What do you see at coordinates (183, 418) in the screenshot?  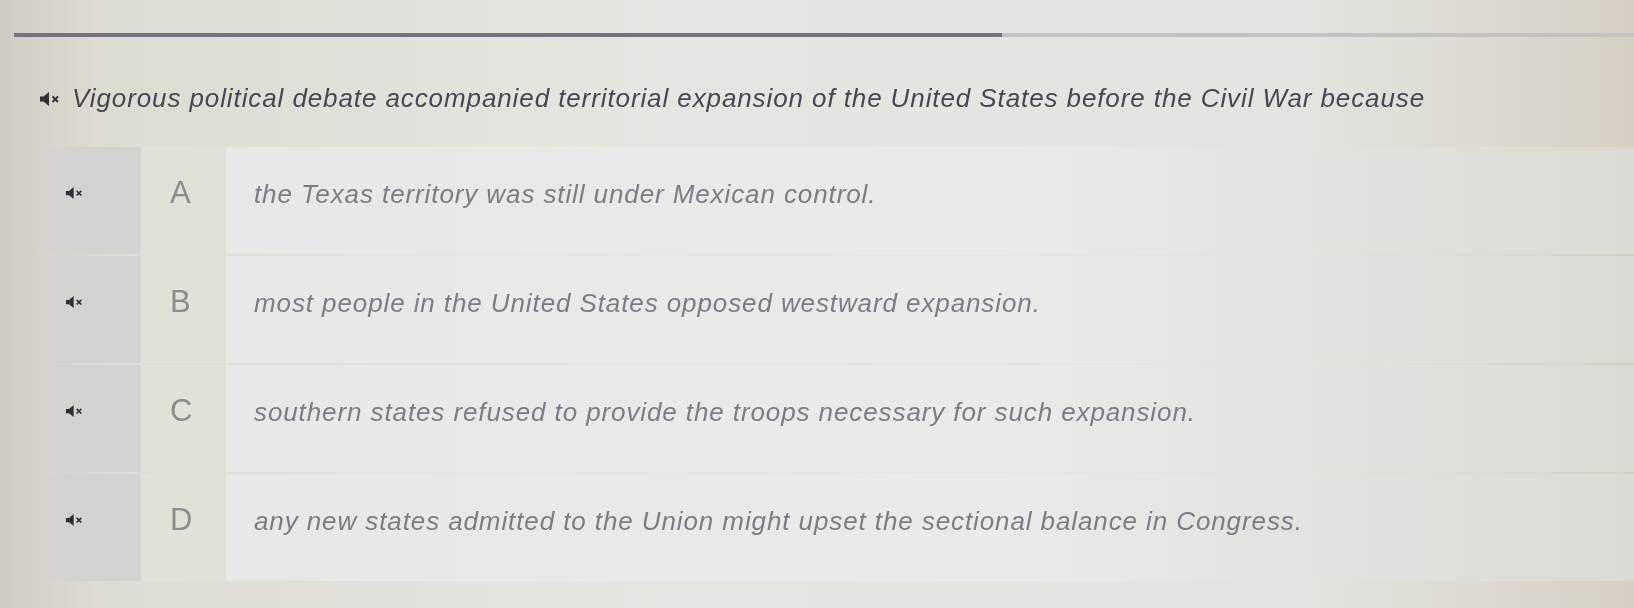 I see `option-letter: C` at bounding box center [183, 418].